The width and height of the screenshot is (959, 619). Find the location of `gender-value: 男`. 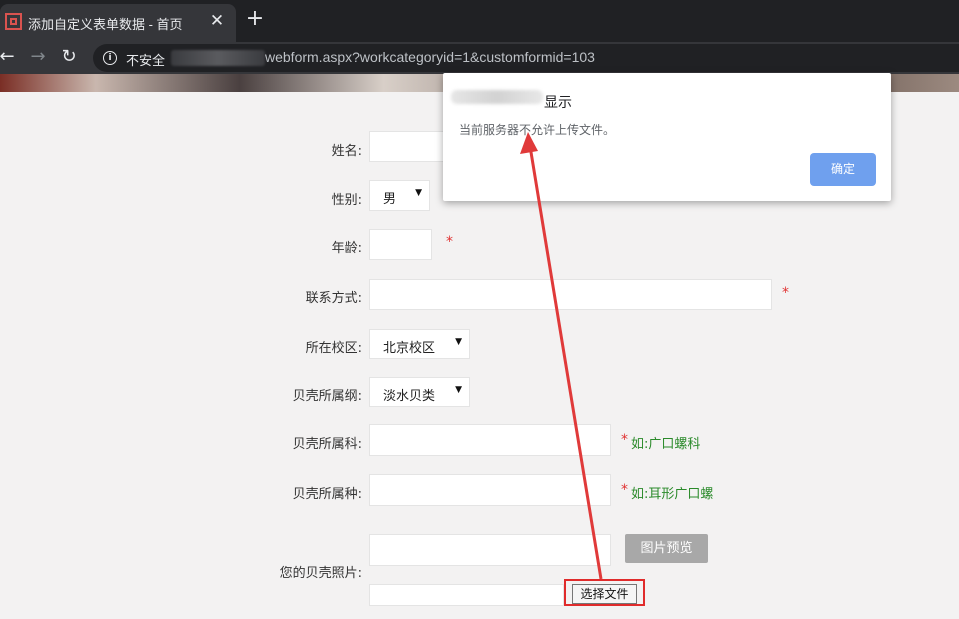

gender-value: 男 is located at coordinates (390, 199).